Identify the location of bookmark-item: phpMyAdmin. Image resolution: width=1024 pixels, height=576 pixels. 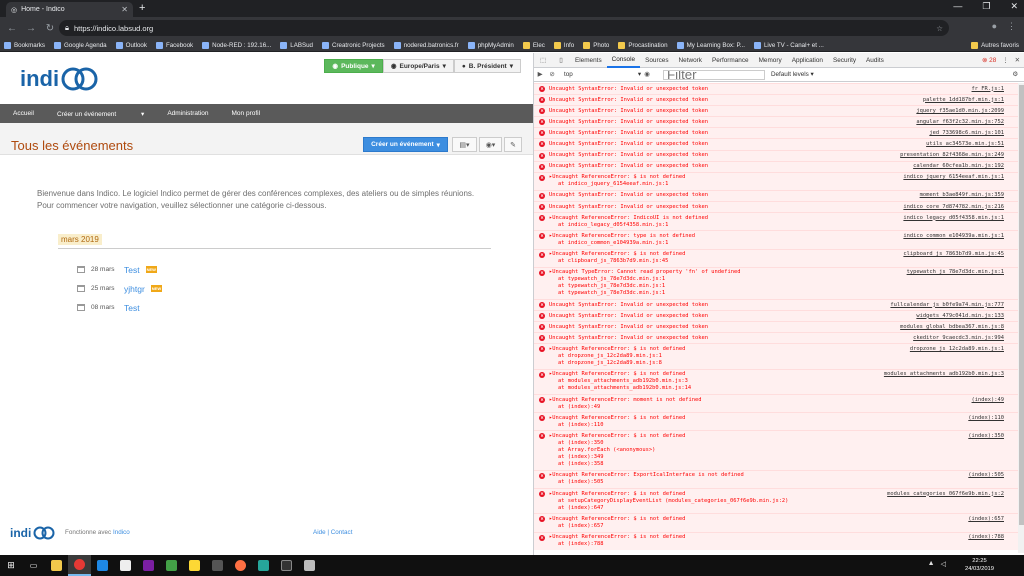
(490, 45).